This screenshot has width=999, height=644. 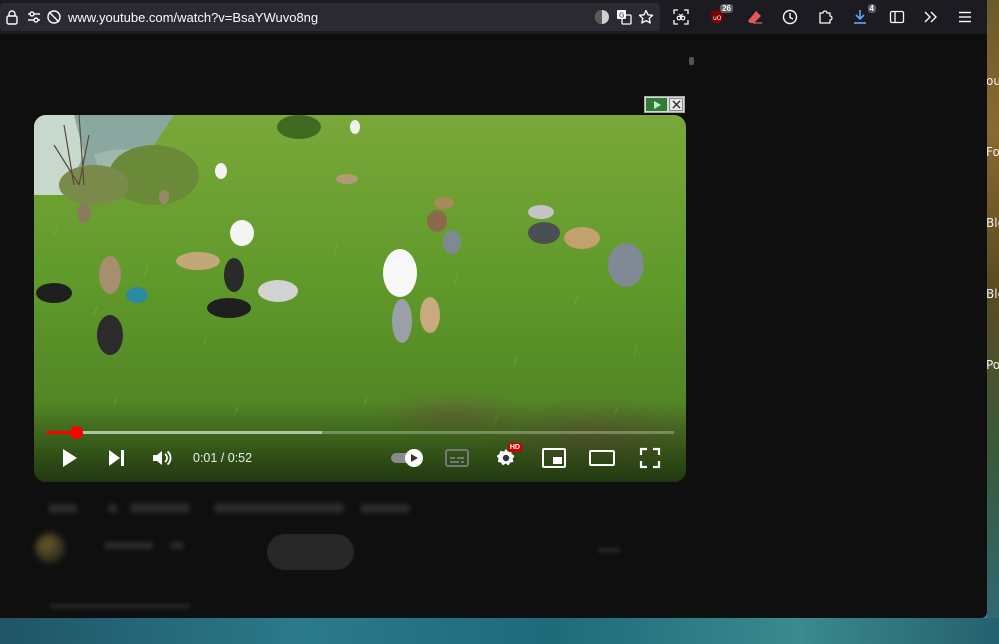 What do you see at coordinates (871, 8) in the screenshot?
I see `downloads-count-badge: 4` at bounding box center [871, 8].